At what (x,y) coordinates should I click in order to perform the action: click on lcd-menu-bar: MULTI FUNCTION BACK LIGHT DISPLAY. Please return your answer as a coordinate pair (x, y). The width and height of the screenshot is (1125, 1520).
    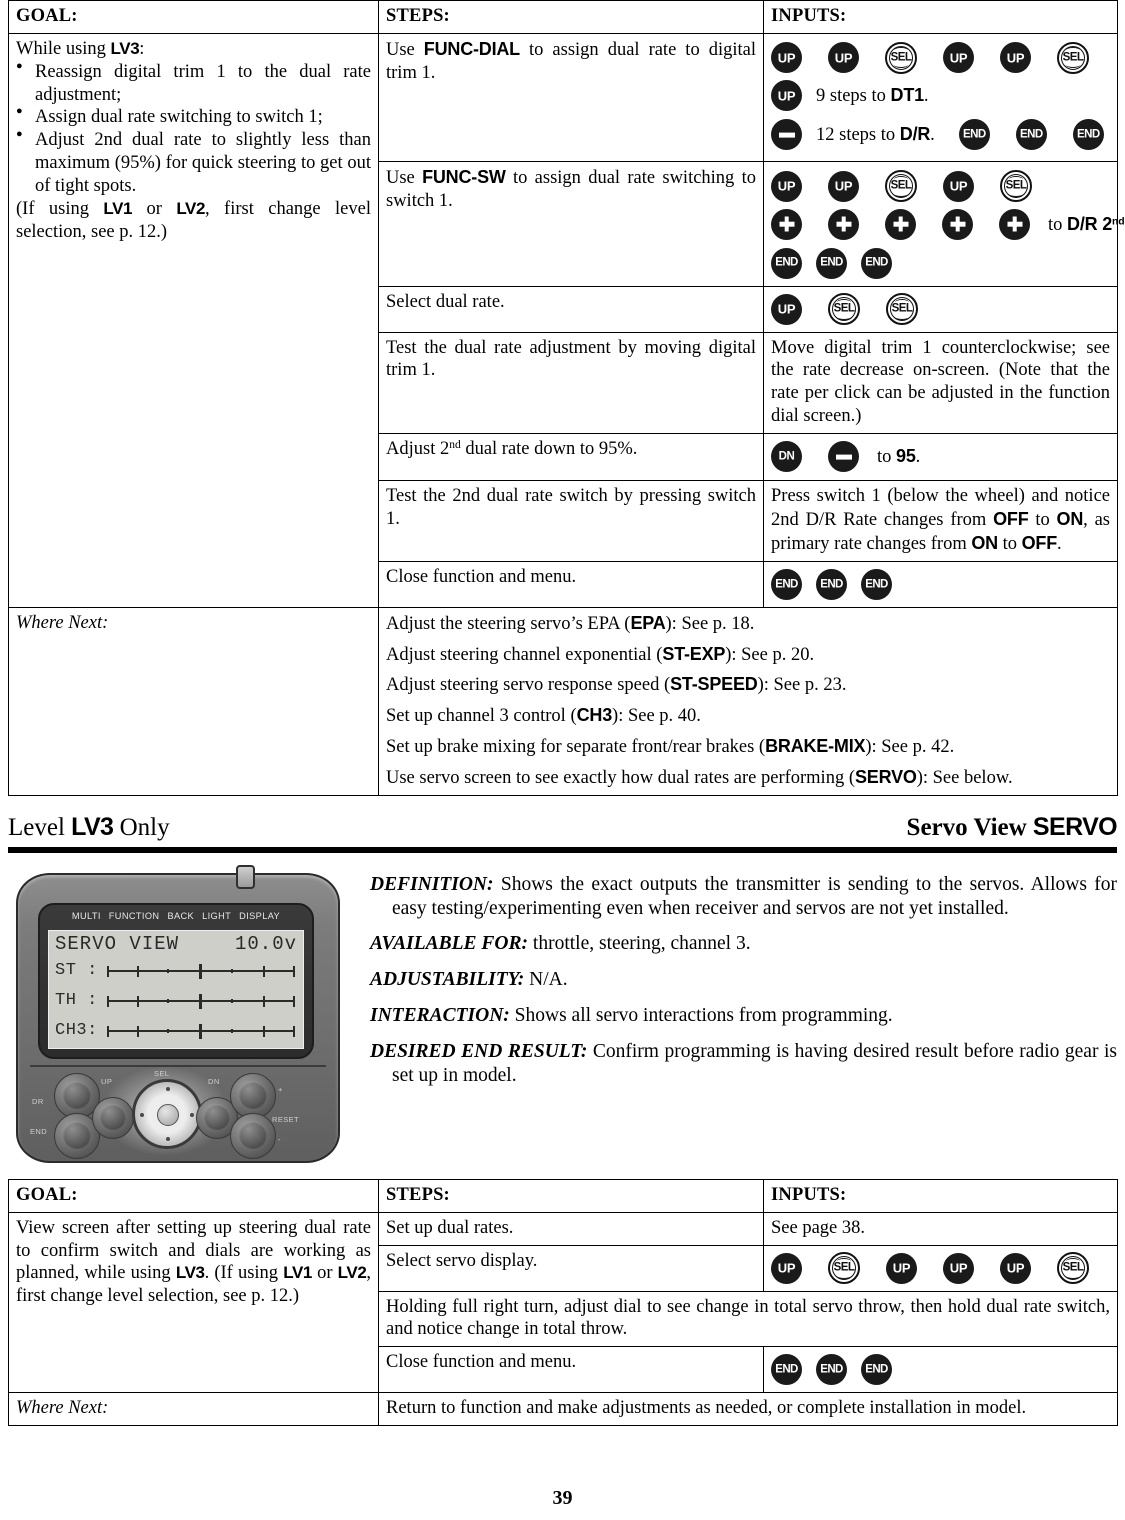
    Looking at the image, I should click on (176, 919).